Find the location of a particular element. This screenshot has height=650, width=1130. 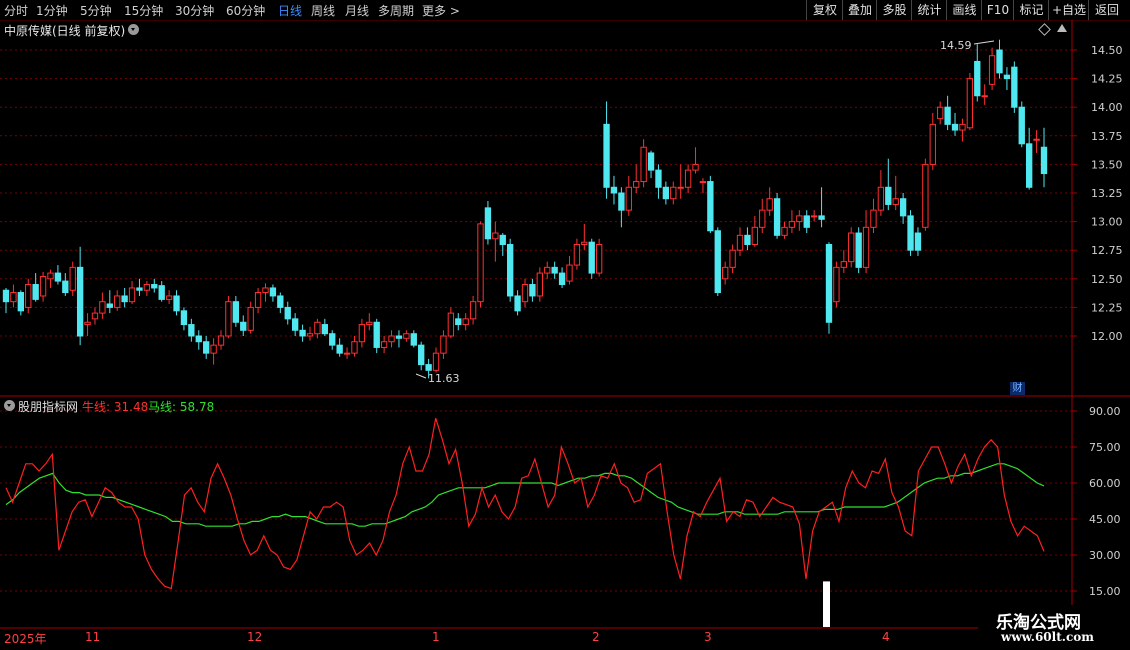

collapse-up-icon is located at coordinates (1062, 28).